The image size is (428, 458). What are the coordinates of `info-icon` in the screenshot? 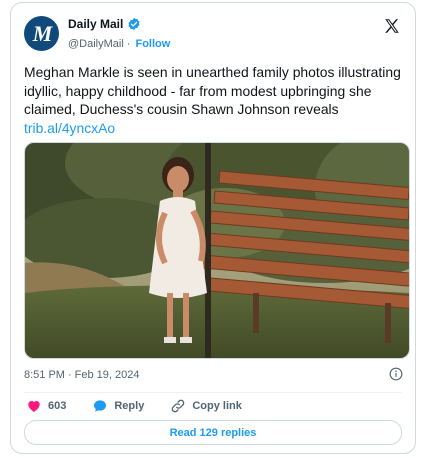 It's located at (396, 374).